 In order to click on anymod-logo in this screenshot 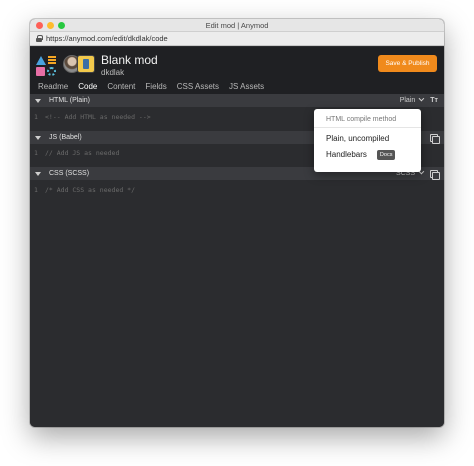, I will do `click(46, 66)`.